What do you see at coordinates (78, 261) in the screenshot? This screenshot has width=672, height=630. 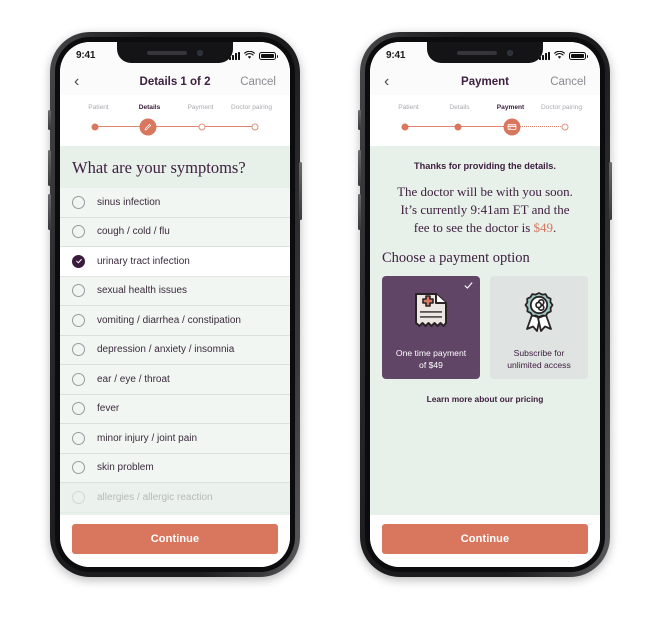 I see `checkbox-checked-icon` at bounding box center [78, 261].